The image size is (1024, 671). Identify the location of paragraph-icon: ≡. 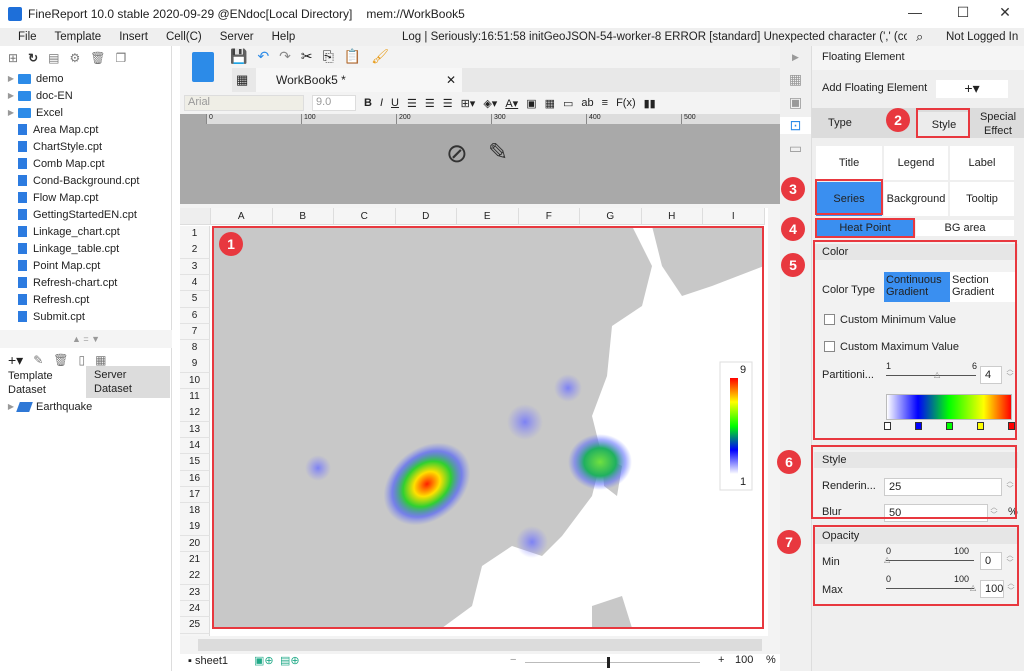
(605, 103).